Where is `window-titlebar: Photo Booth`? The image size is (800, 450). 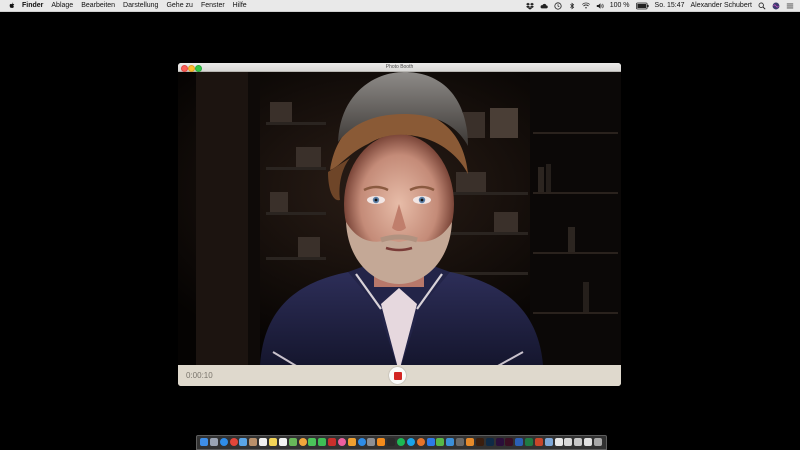 window-titlebar: Photo Booth is located at coordinates (399, 67).